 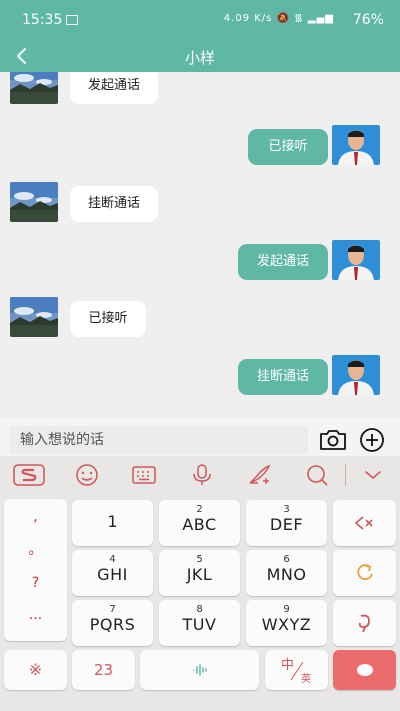 What do you see at coordinates (144, 475) in the screenshot?
I see `keyboard-switch-icon` at bounding box center [144, 475].